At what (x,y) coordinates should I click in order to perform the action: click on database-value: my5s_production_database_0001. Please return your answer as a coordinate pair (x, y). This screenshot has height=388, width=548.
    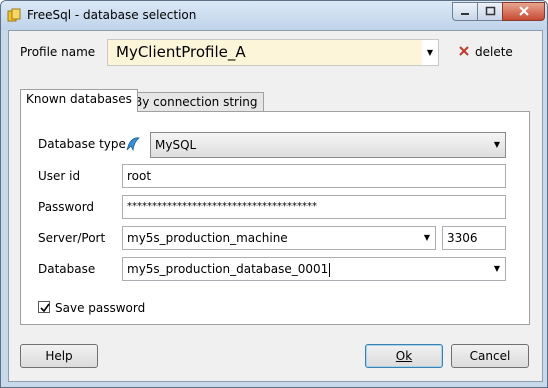
    Looking at the image, I should click on (228, 269).